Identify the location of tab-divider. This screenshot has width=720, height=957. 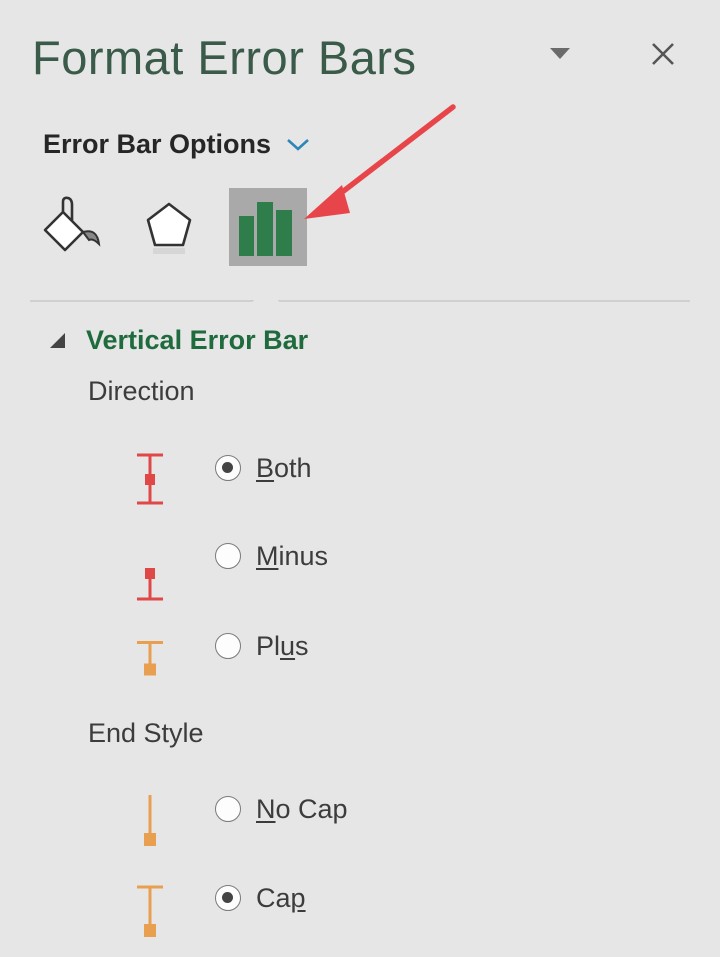
(360, 301).